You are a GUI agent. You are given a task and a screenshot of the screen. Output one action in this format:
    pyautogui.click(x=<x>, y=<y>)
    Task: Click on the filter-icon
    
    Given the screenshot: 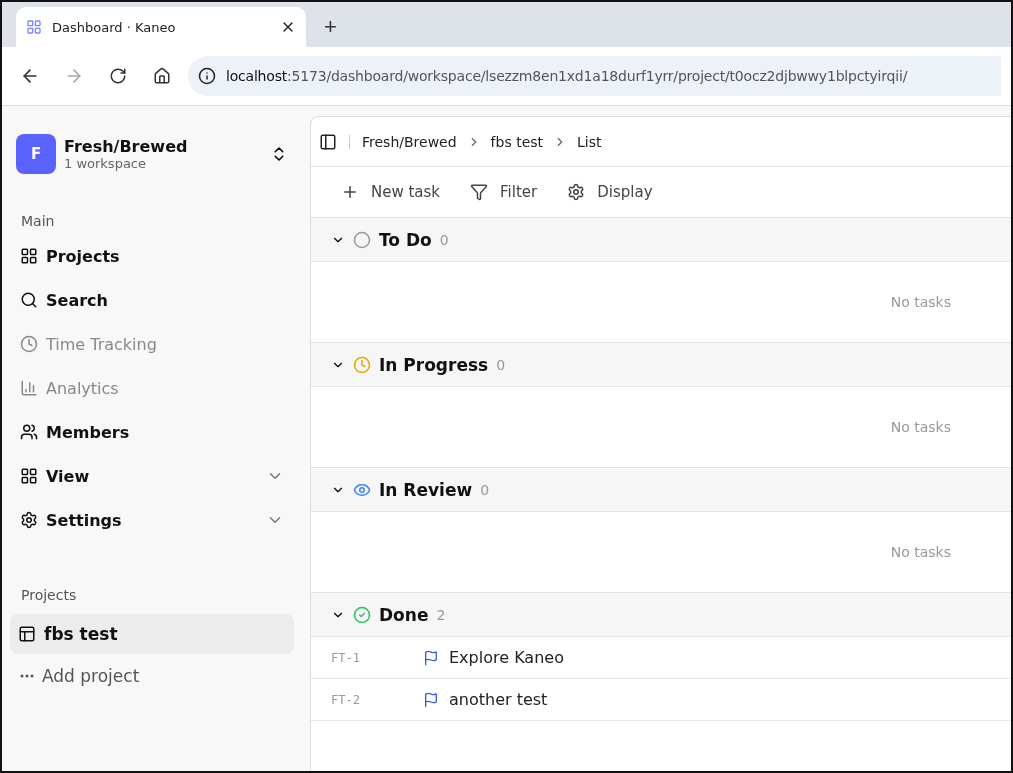 What is the action you would take?
    pyautogui.click(x=479, y=192)
    